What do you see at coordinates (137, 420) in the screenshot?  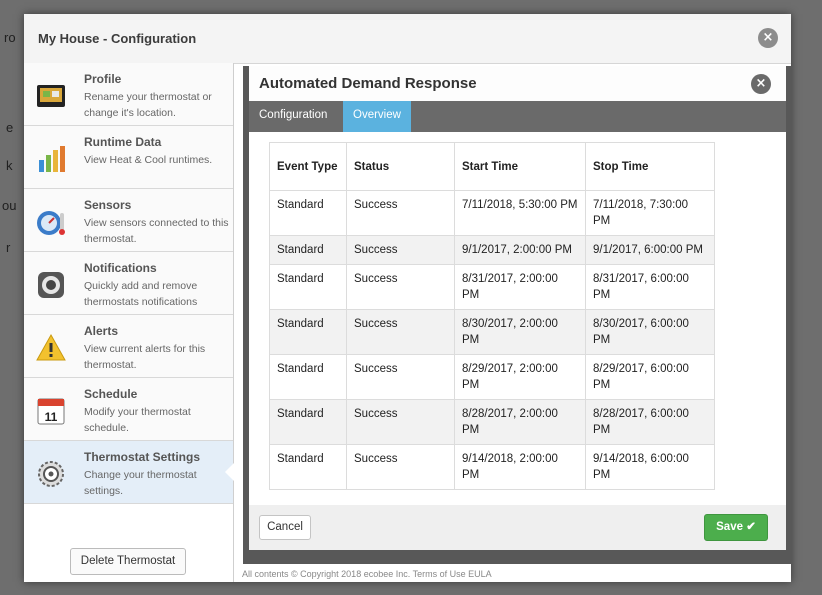 I see `sidebar-item-description: Modify your thermostat schedule.` at bounding box center [137, 420].